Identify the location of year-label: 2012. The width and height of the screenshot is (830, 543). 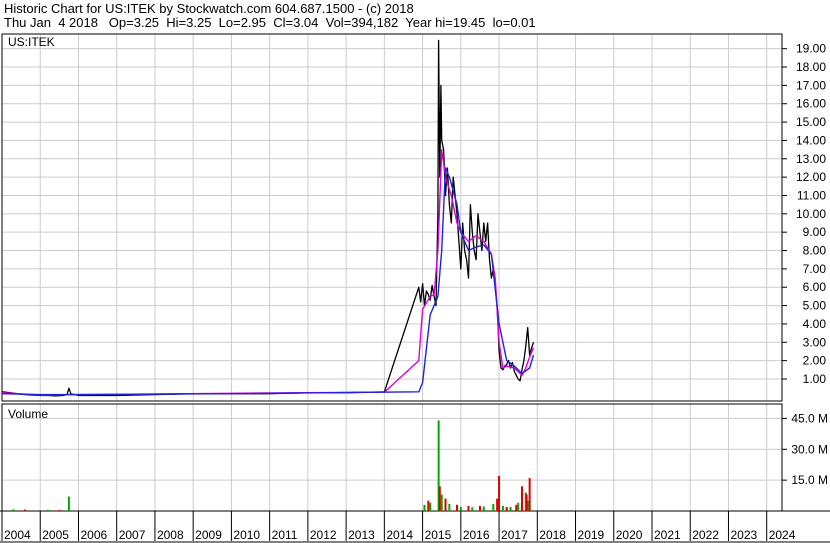
(323, 535).